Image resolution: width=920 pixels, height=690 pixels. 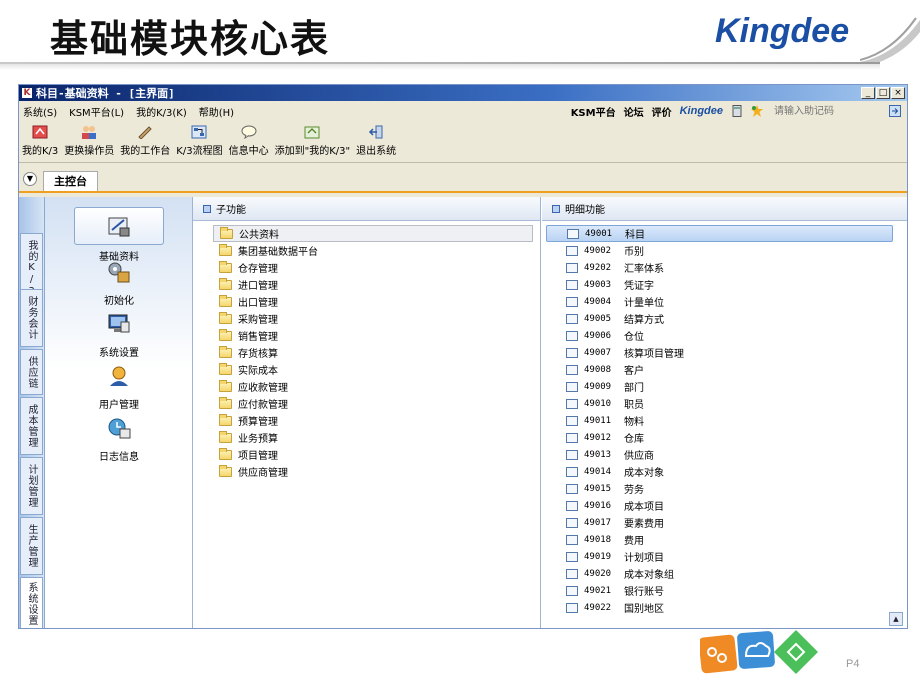 I want to click on nav-item-log-info: 日志信息, so click(x=119, y=437).